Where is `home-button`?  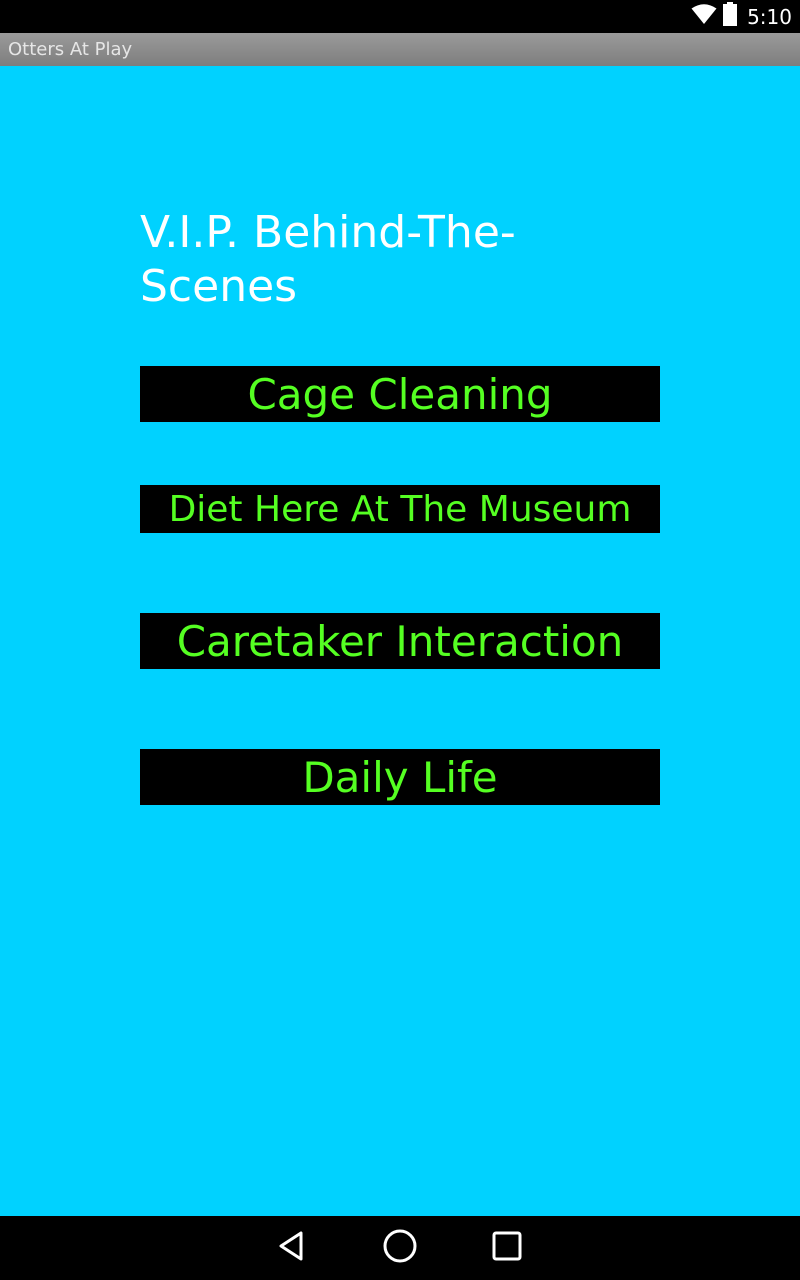
home-button is located at coordinates (400, 1248).